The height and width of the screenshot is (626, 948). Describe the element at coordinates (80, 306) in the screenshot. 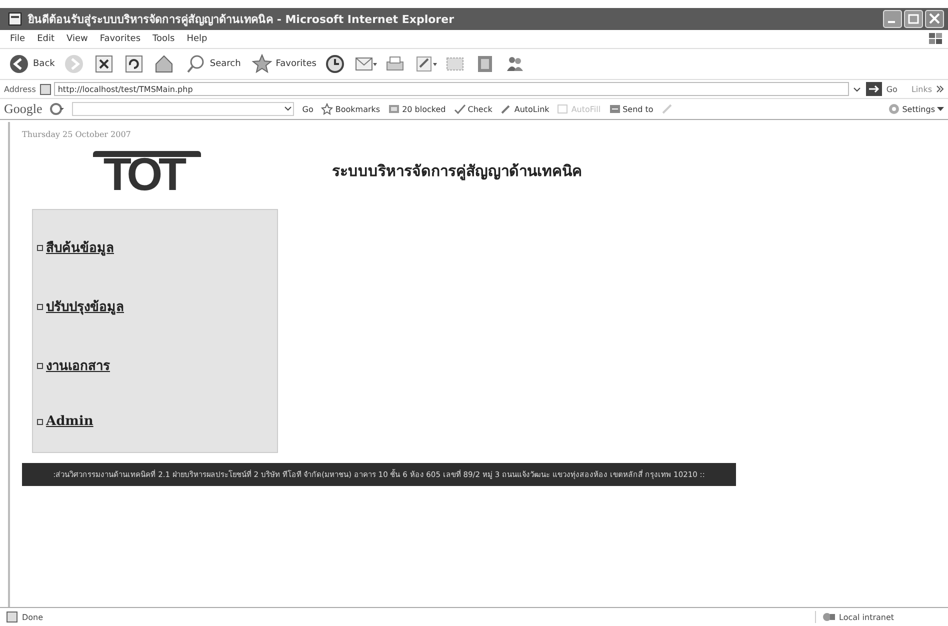

I see `nav-link: ปรับปรุงข้อมูล` at that location.